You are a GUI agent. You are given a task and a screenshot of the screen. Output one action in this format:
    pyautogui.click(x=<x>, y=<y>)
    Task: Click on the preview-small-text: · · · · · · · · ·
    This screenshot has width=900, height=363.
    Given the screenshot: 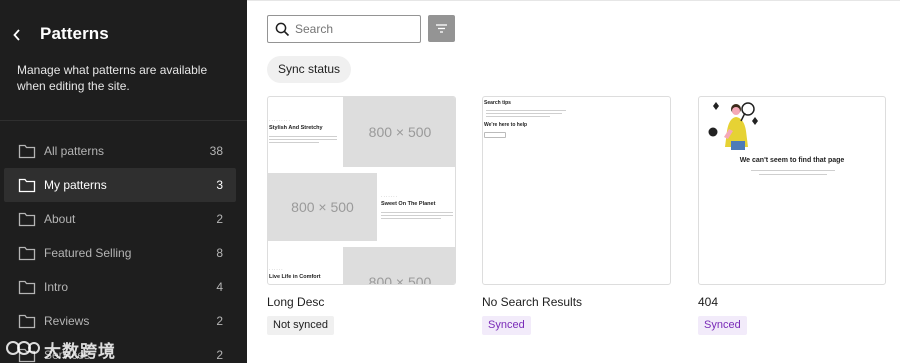 What is the action you would take?
    pyautogui.click(x=279, y=120)
    